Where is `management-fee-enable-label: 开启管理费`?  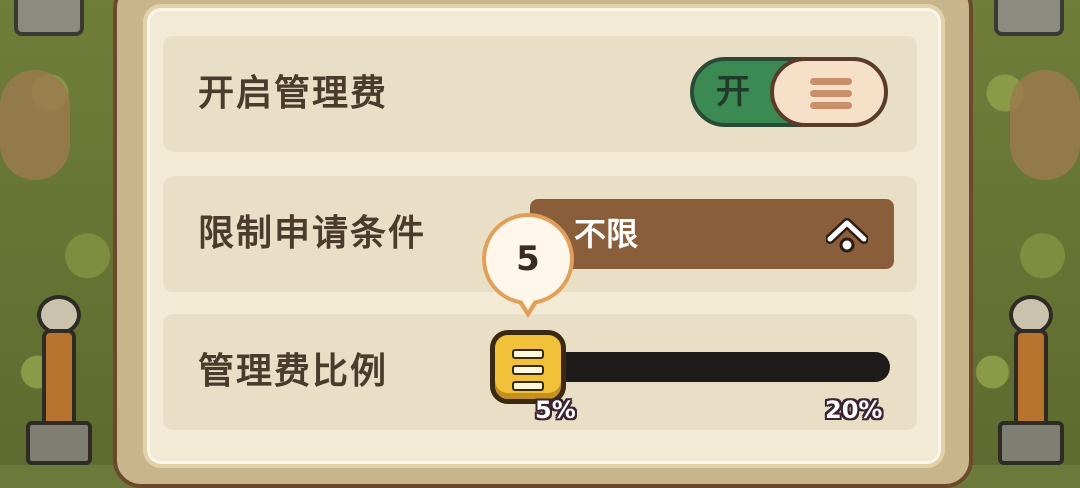 management-fee-enable-label: 开启管理费 is located at coordinates (293, 93).